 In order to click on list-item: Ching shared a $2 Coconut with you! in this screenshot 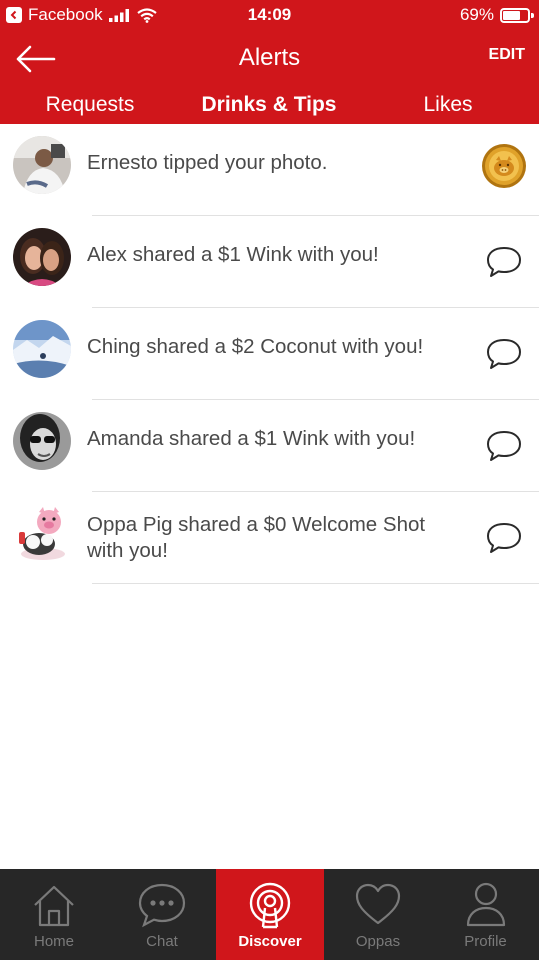, I will do `click(269, 354)`.